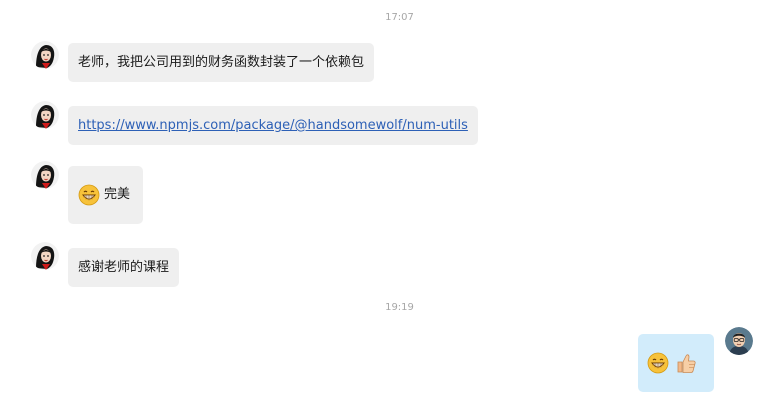  Describe the element at coordinates (117, 194) in the screenshot. I see `message-text: 完美` at that location.